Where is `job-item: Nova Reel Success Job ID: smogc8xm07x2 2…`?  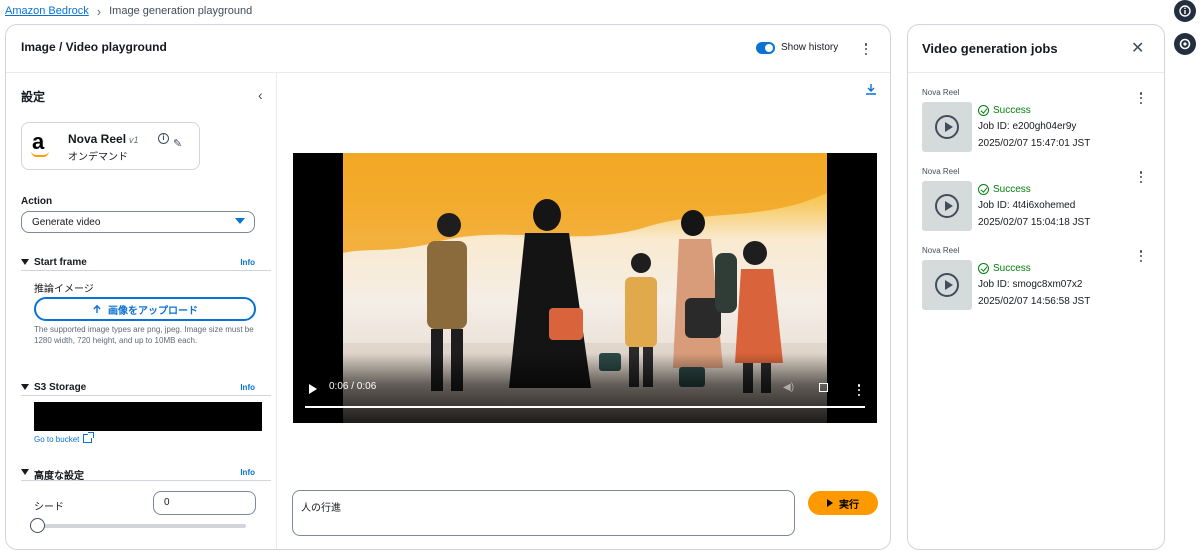
job-item: Nova Reel Success Job ID: smogc8xm07x2 2… is located at coordinates (1037, 282).